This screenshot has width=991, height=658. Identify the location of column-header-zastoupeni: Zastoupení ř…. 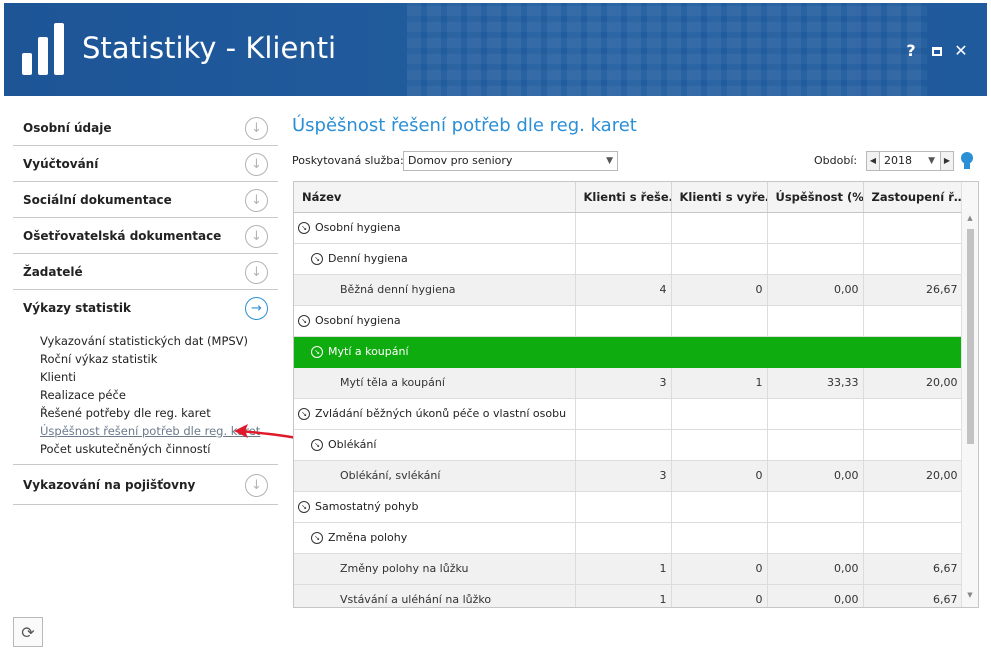
(913, 197).